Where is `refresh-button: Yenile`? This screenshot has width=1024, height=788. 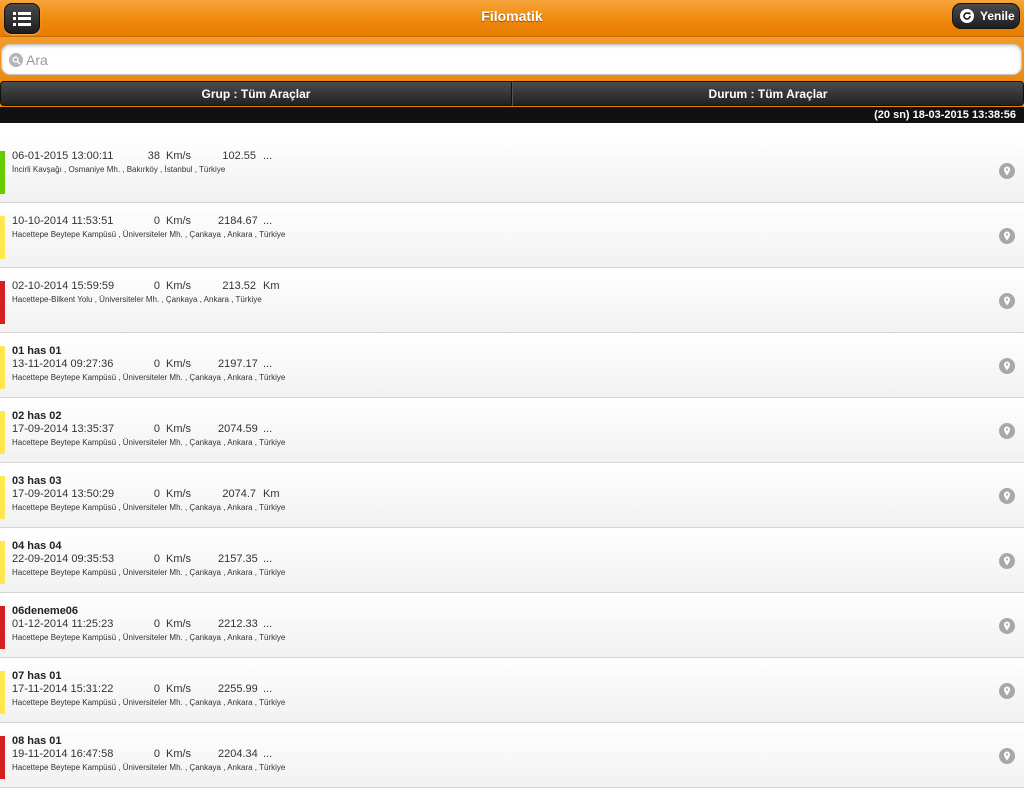 refresh-button: Yenile is located at coordinates (986, 16).